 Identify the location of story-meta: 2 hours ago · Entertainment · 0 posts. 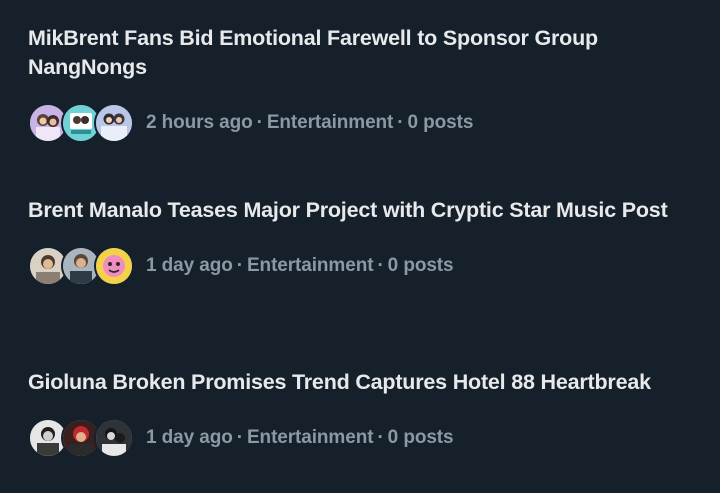
(364, 123).